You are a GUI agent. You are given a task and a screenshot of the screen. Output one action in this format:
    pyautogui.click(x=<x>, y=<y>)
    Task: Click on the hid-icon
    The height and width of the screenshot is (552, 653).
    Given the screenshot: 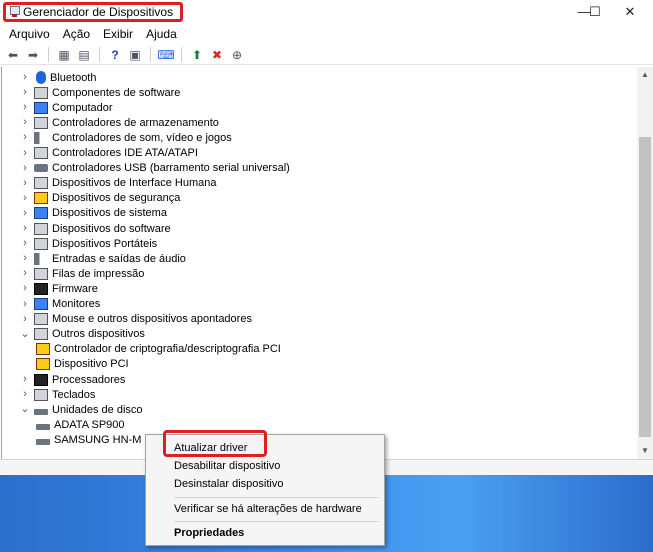 What is the action you would take?
    pyautogui.click(x=41, y=183)
    